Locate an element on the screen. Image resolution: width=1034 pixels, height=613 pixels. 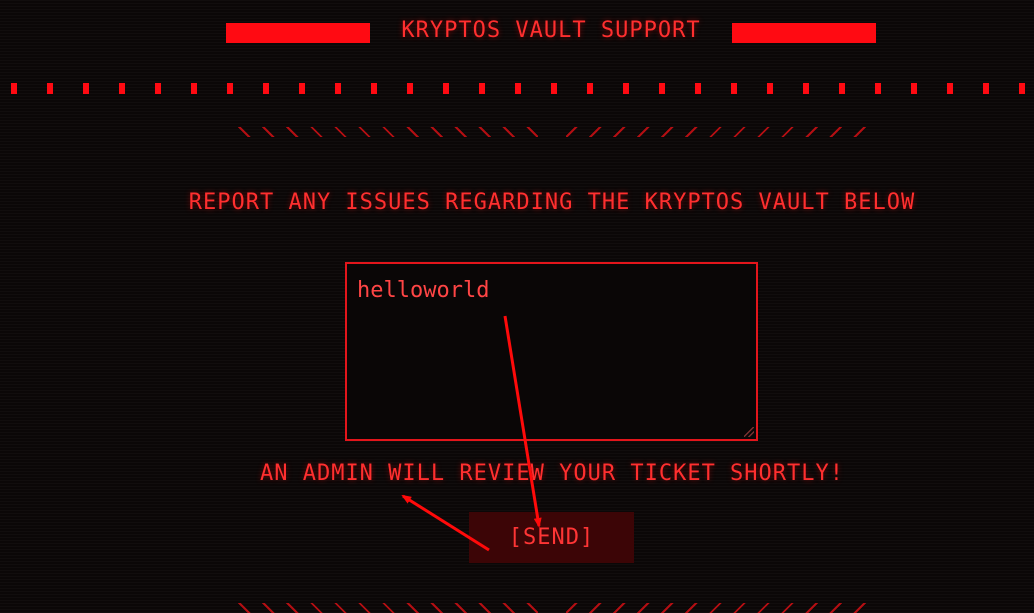
hatch-divider-top-right is located at coordinates (716, 132).